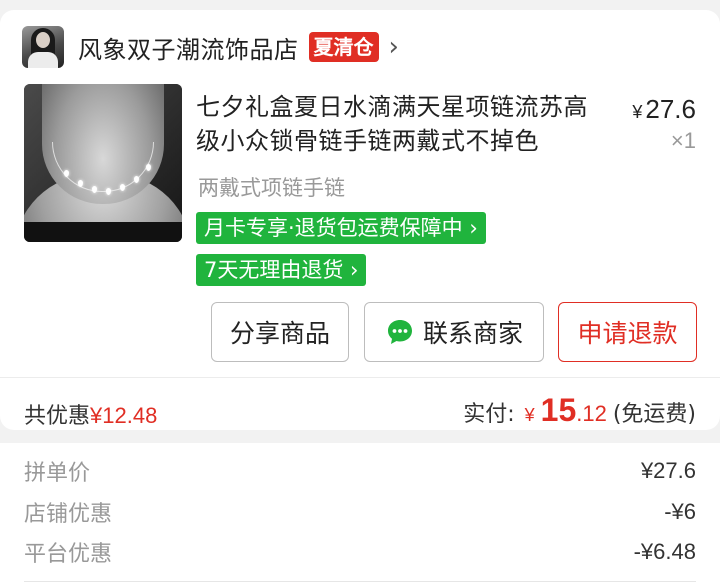  Describe the element at coordinates (68, 514) in the screenshot. I see `detail-label: 店铺优惠` at that location.